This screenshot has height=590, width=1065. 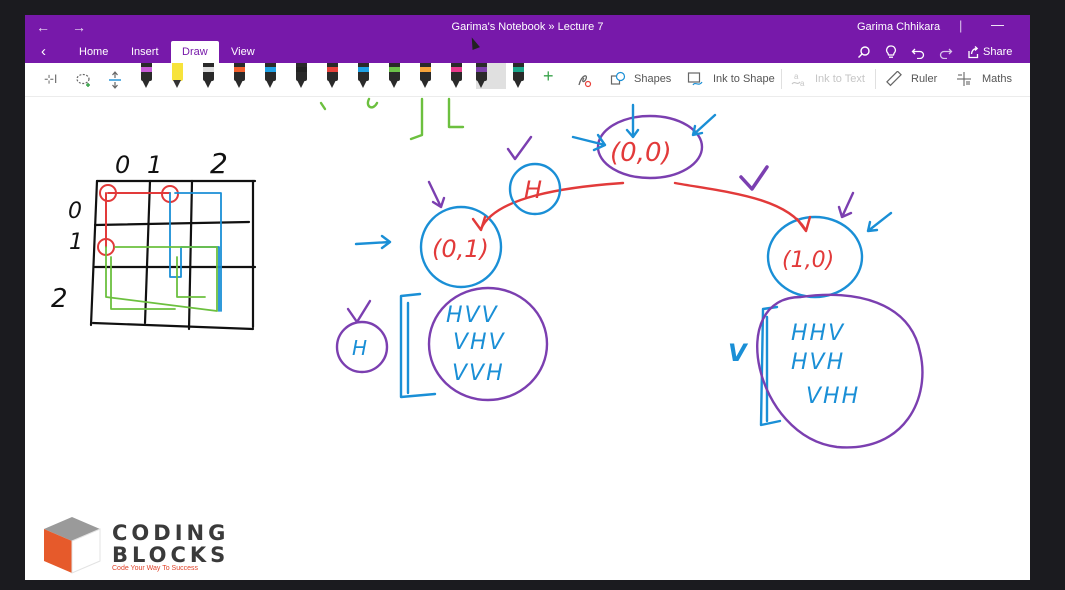 I want to click on shapes-icon, so click(x=618, y=79).